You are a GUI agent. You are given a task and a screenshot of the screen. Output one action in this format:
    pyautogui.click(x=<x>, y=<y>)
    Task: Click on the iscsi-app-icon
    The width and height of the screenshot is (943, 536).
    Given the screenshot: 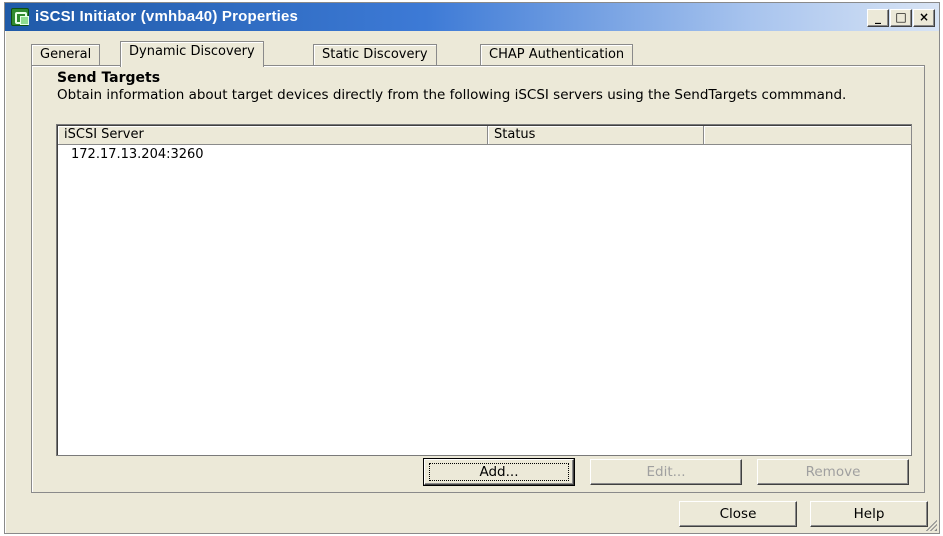 What is the action you would take?
    pyautogui.click(x=20, y=17)
    